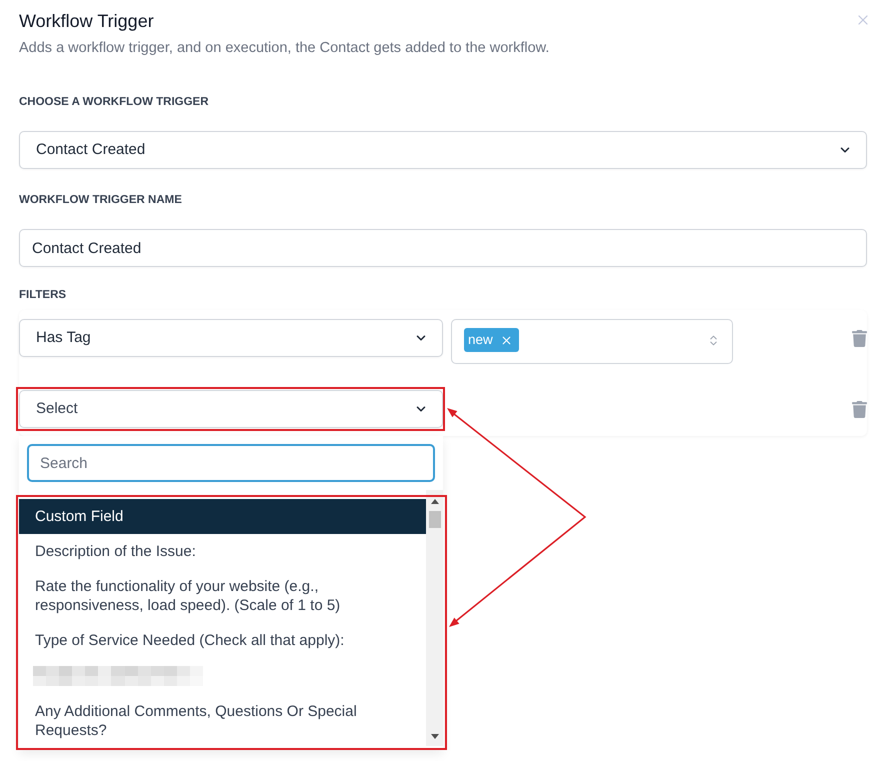  I want to click on scroll-up-icon, so click(434, 501).